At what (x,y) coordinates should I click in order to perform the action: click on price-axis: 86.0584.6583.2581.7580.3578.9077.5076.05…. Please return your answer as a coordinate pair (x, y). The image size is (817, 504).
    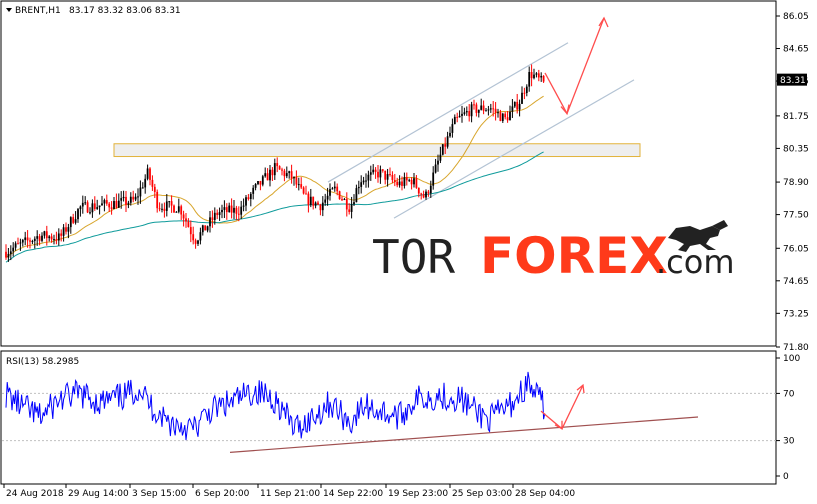
    Looking at the image, I should click on (792, 182).